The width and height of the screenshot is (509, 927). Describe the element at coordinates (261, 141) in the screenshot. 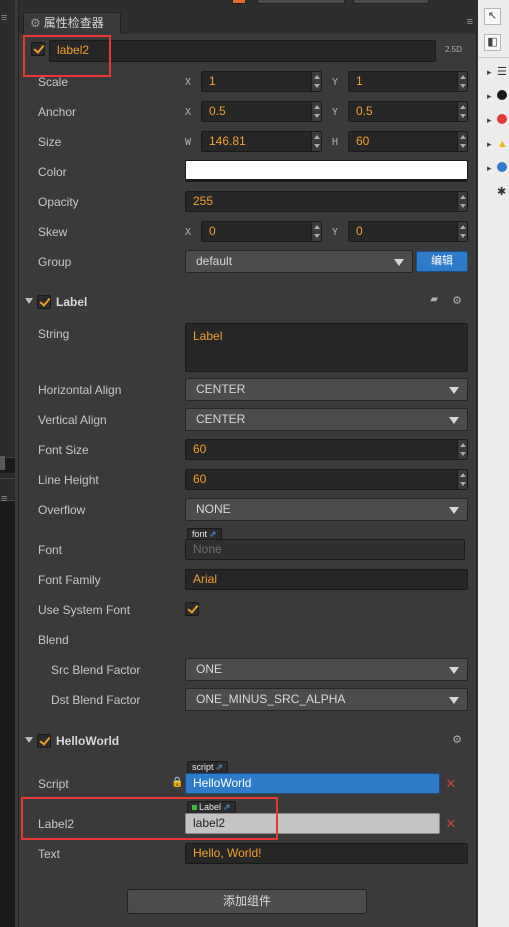

I see `size-w-input: 146.81` at that location.